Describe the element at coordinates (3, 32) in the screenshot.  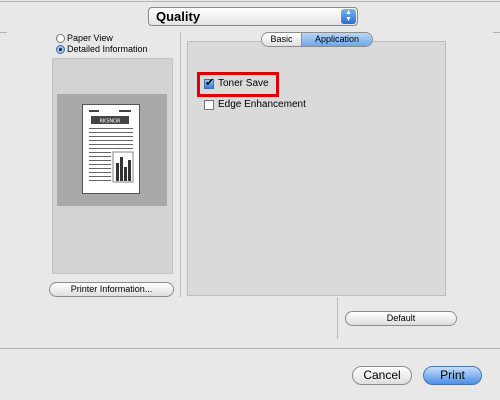
I see `frame-line-left` at that location.